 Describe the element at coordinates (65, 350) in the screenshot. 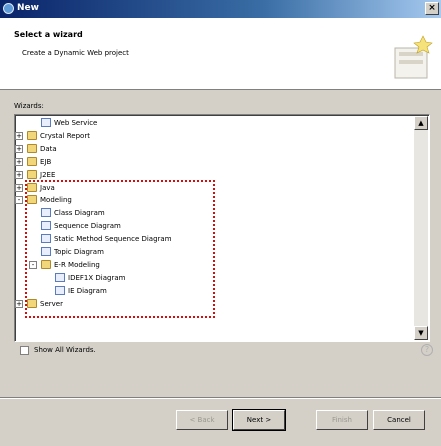

I see `show-all-wizards-label: Show All Wizards.` at that location.